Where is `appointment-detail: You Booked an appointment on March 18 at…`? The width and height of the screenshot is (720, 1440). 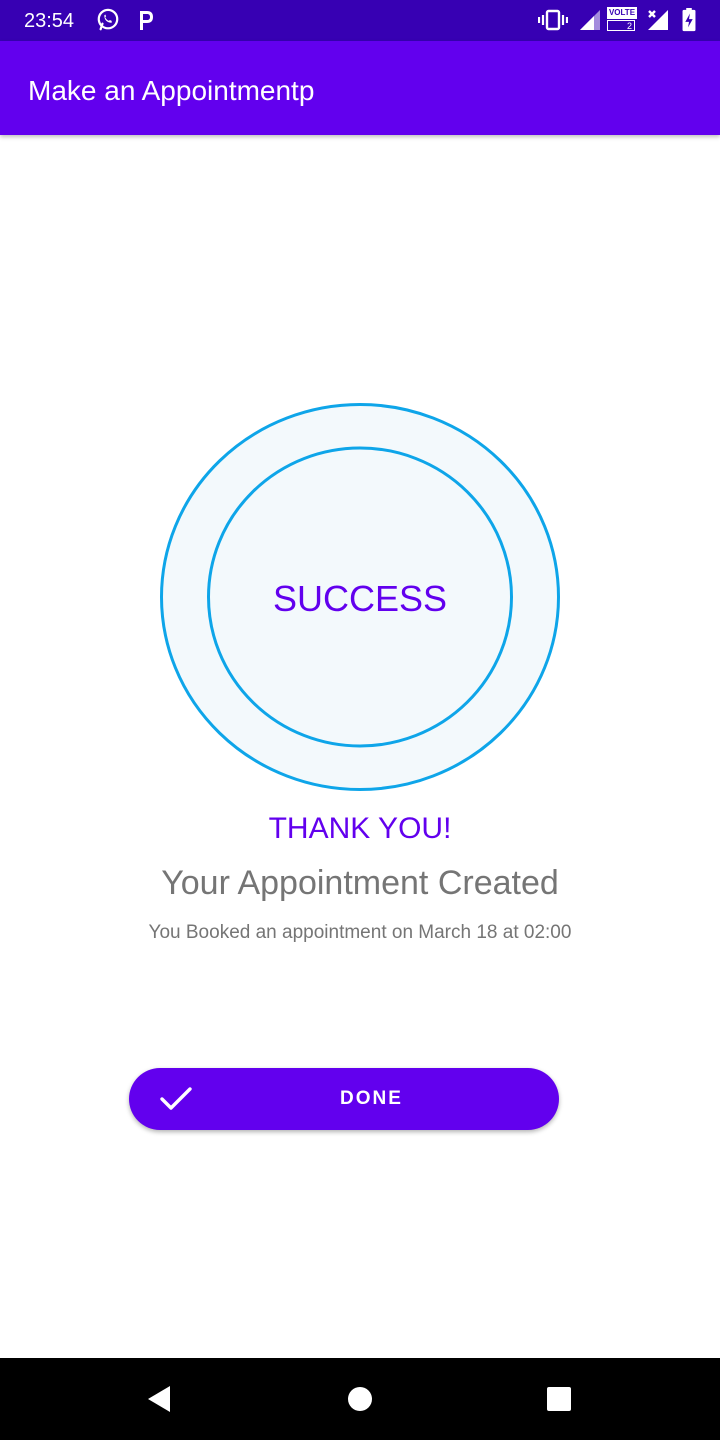
appointment-detail: You Booked an appointment on March 18 at… is located at coordinates (360, 932).